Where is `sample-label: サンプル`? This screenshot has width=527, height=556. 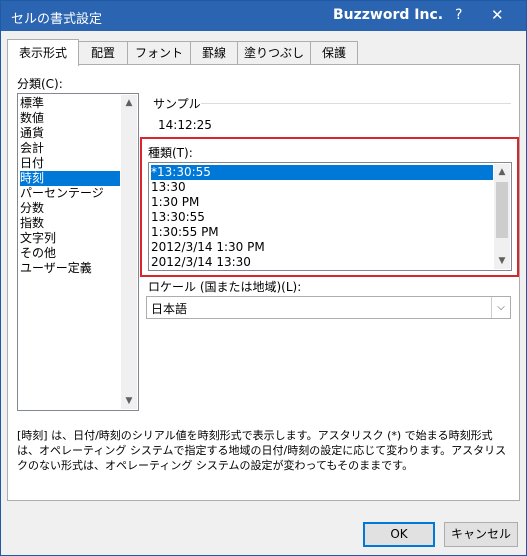
sample-label: サンプル is located at coordinates (177, 104).